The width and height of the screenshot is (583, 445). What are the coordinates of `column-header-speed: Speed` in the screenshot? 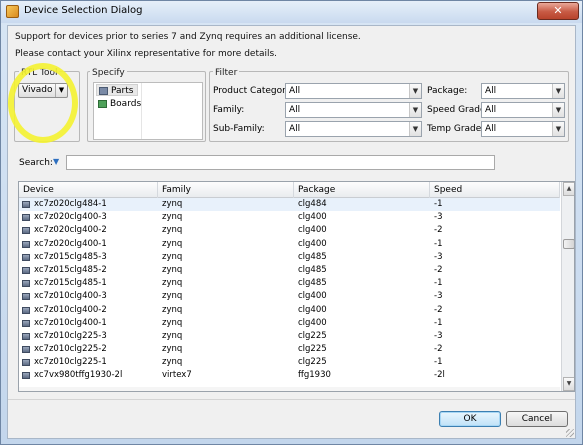 It's located at (495, 190).